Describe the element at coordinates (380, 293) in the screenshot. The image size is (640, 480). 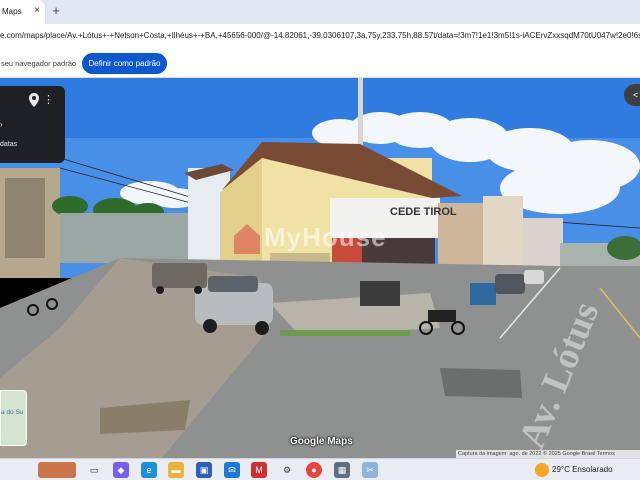
I see `market-cart` at that location.